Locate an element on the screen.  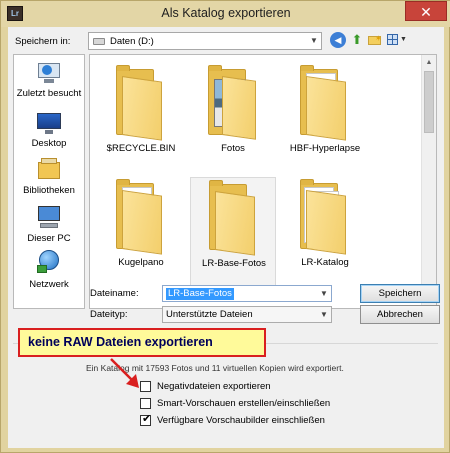
save-in-label: Speichern in: is located at coordinates (43, 41).